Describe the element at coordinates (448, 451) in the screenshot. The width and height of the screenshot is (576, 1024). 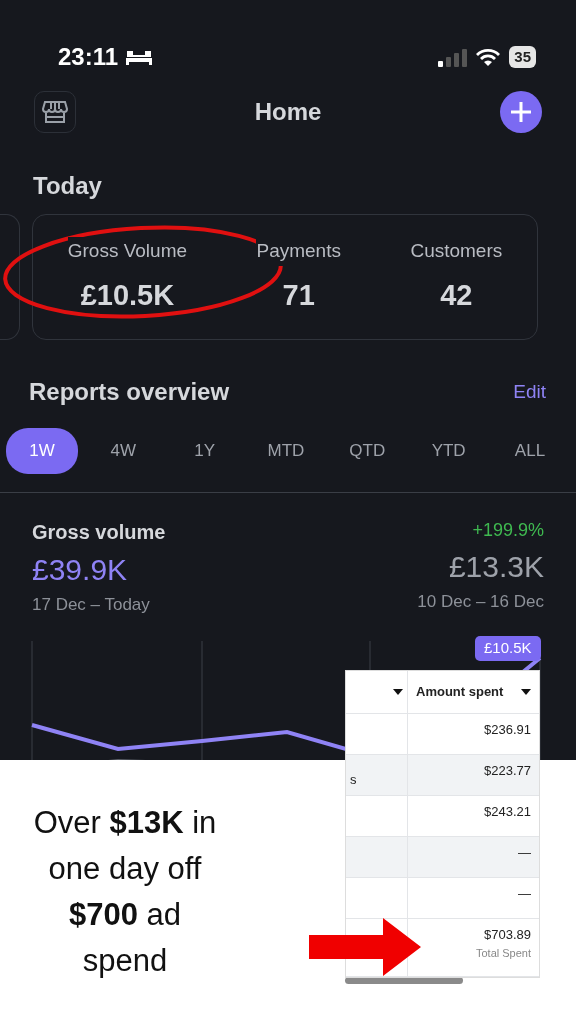
I see `period-tab: YTD` at that location.